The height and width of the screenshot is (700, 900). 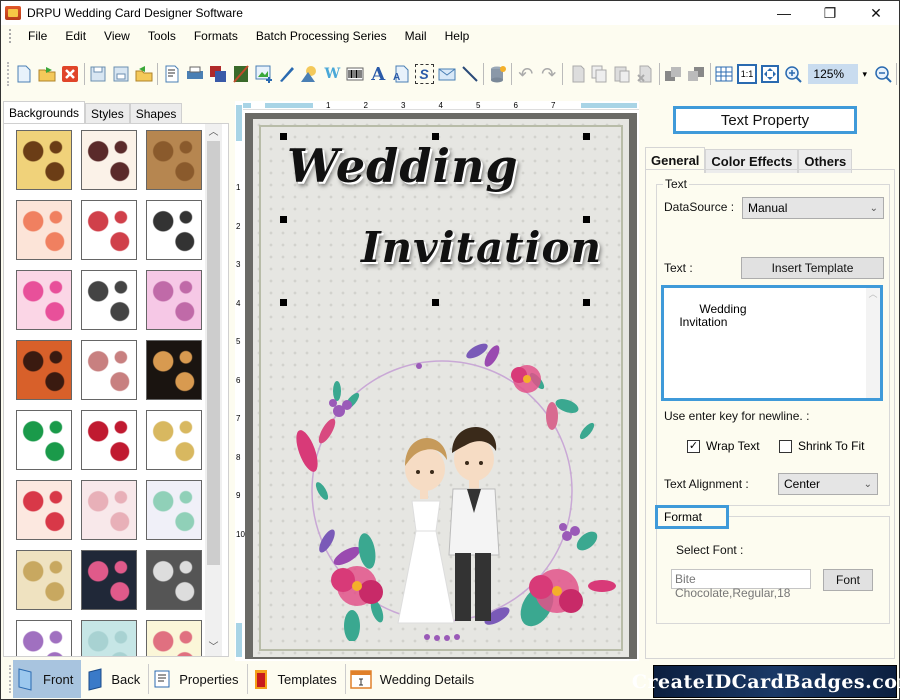 I want to click on background-thumbnail-ganesha-orange, so click(x=44, y=370).